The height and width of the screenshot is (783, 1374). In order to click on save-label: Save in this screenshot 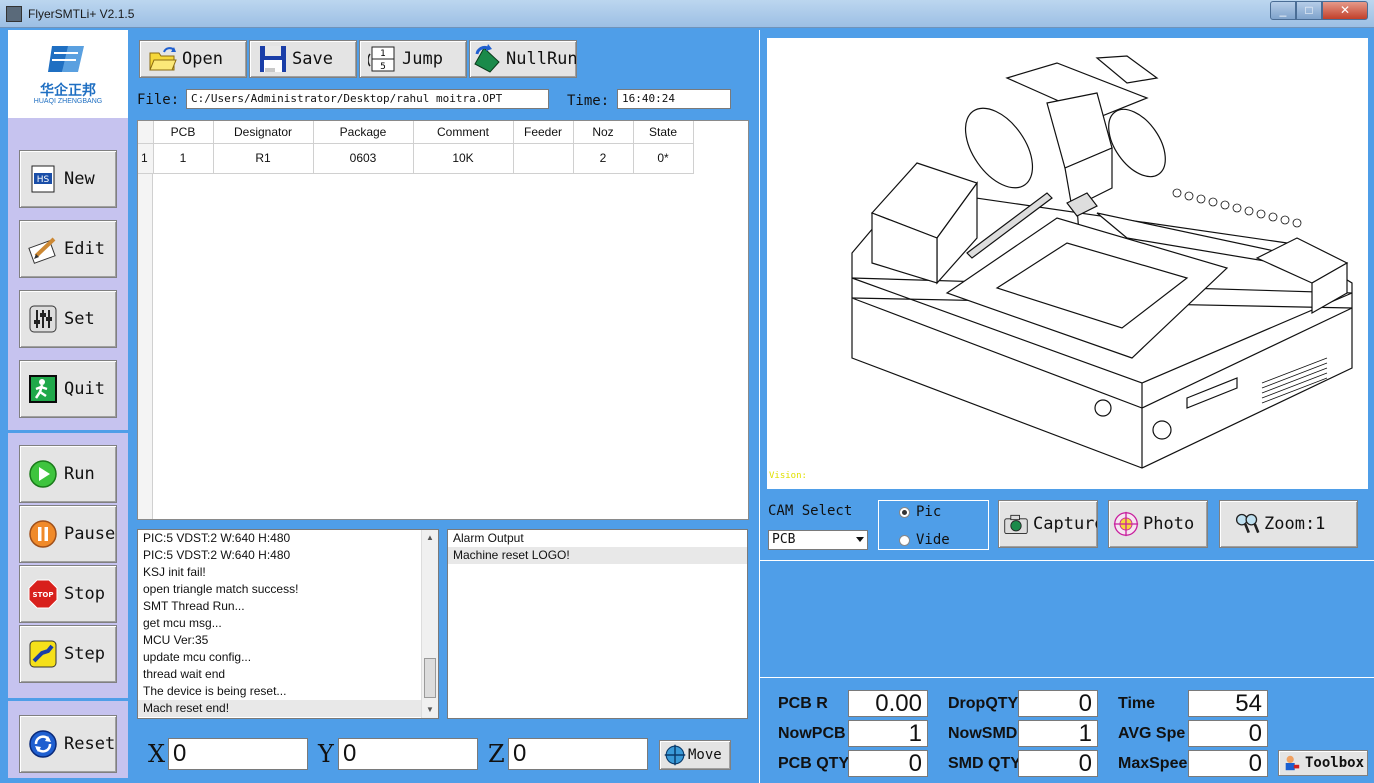, I will do `click(312, 59)`.